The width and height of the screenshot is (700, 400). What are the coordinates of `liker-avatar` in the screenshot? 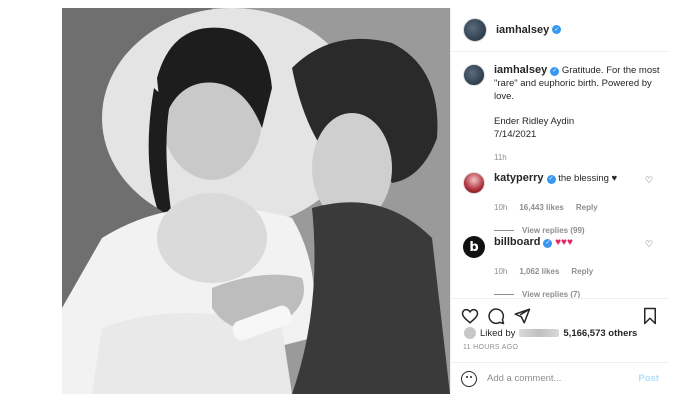 It's located at (470, 333).